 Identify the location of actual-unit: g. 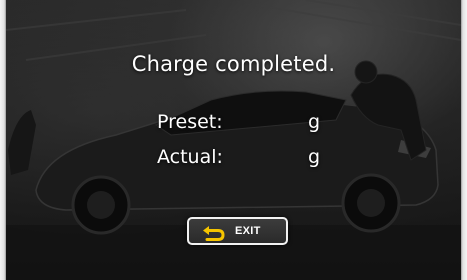
(314, 157).